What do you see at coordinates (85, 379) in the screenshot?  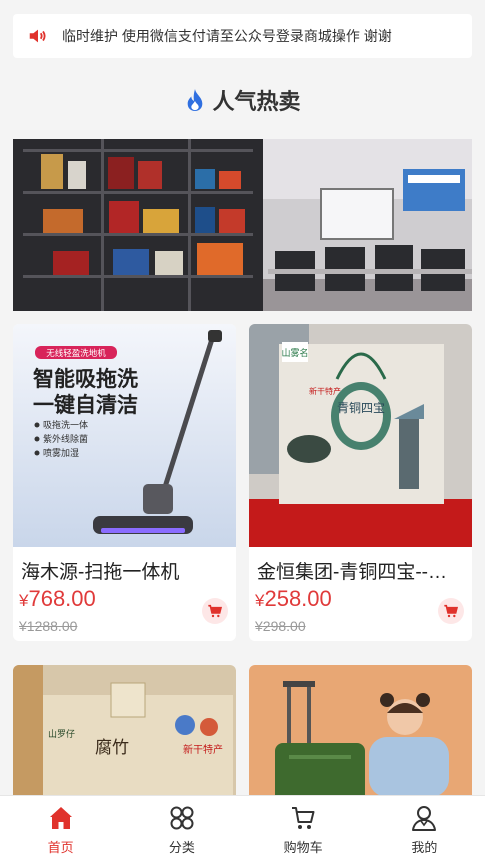 I see `image-headline: 智能吸拖洗` at bounding box center [85, 379].